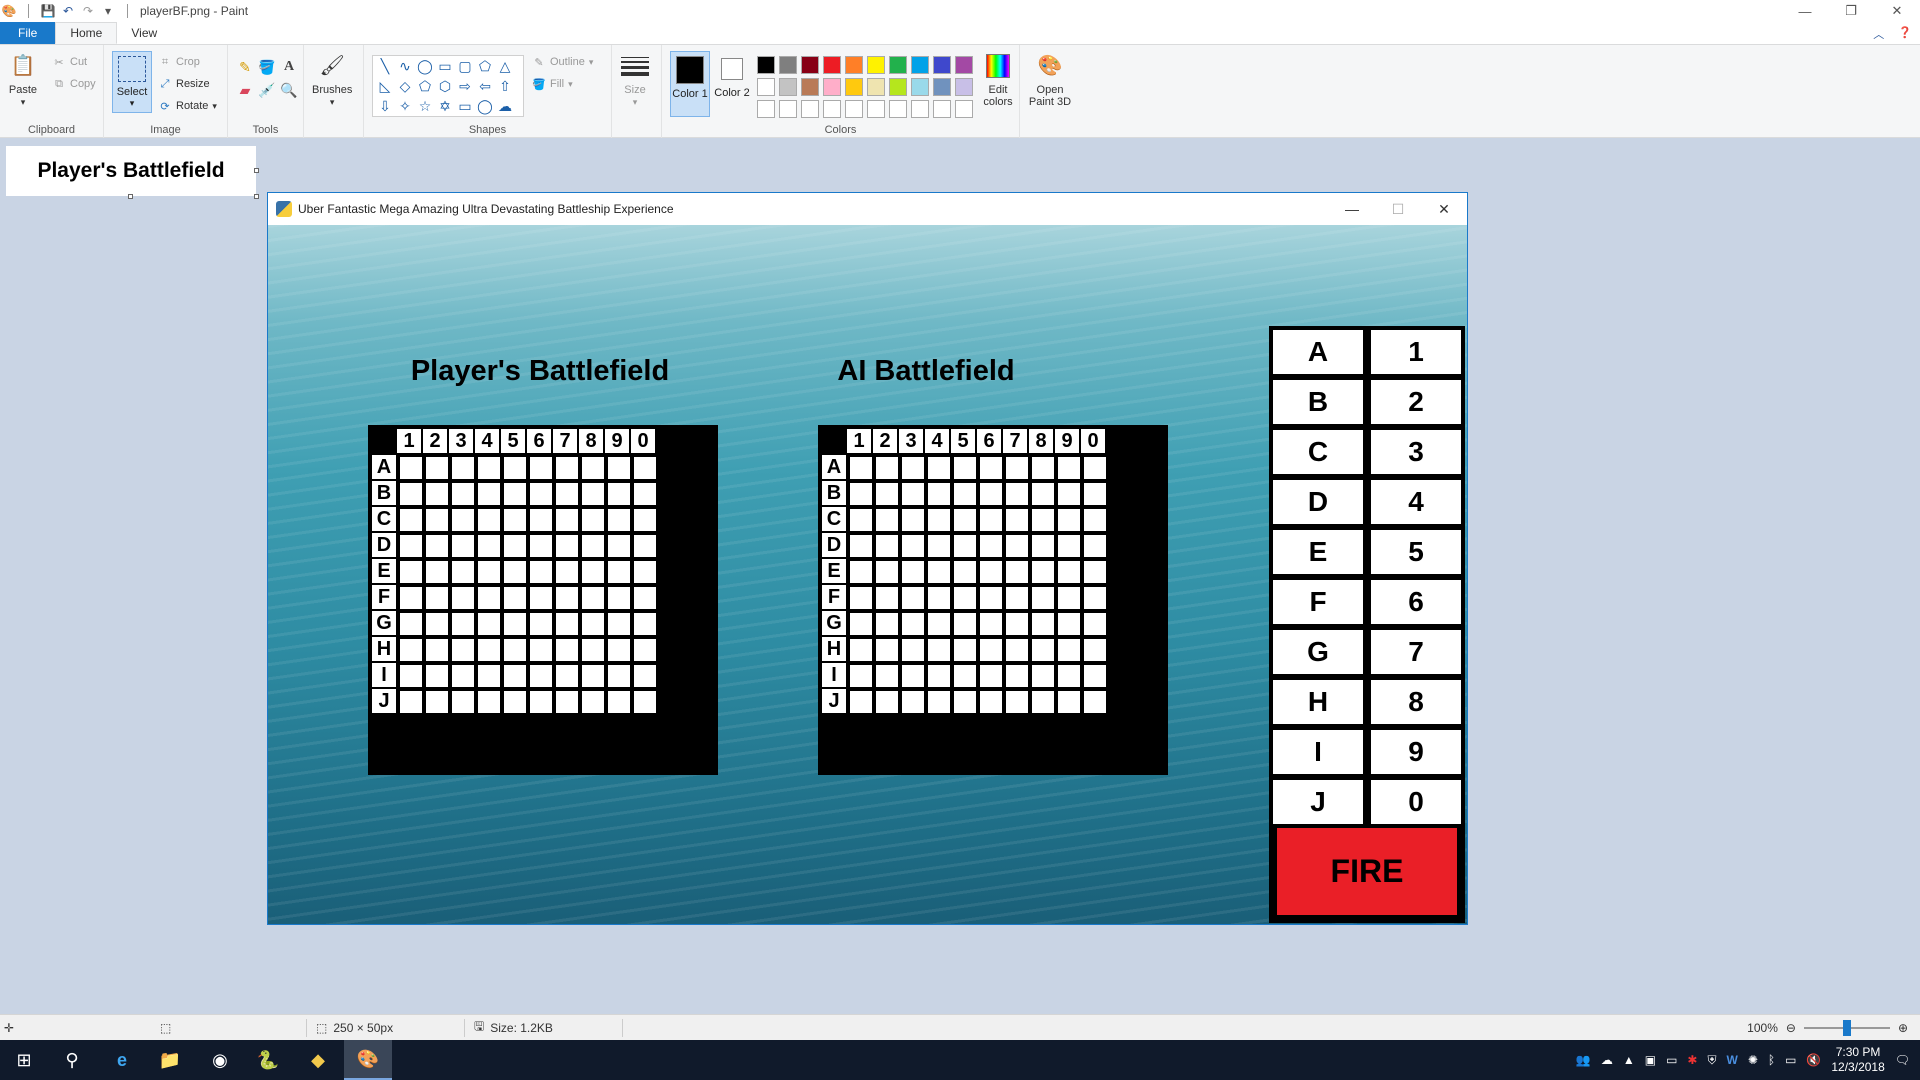  I want to click on six-point-star-shape-icon: ✡, so click(445, 106).